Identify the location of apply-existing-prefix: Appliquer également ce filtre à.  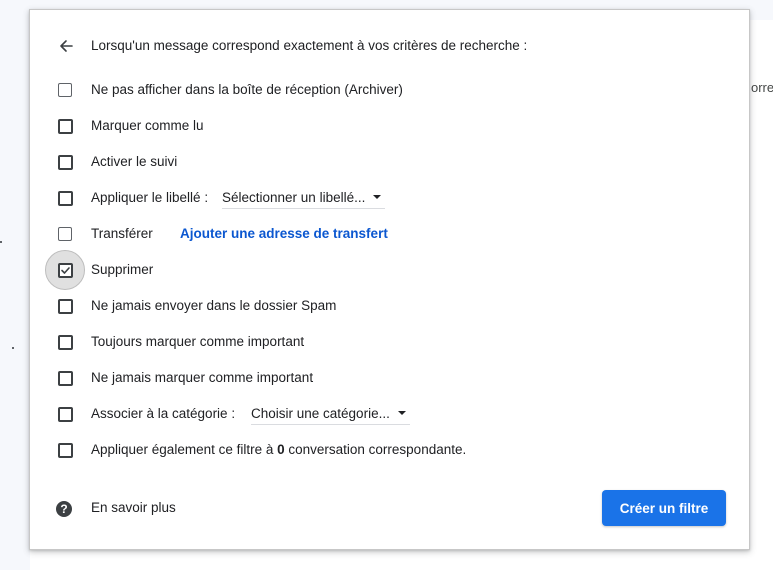
(184, 449).